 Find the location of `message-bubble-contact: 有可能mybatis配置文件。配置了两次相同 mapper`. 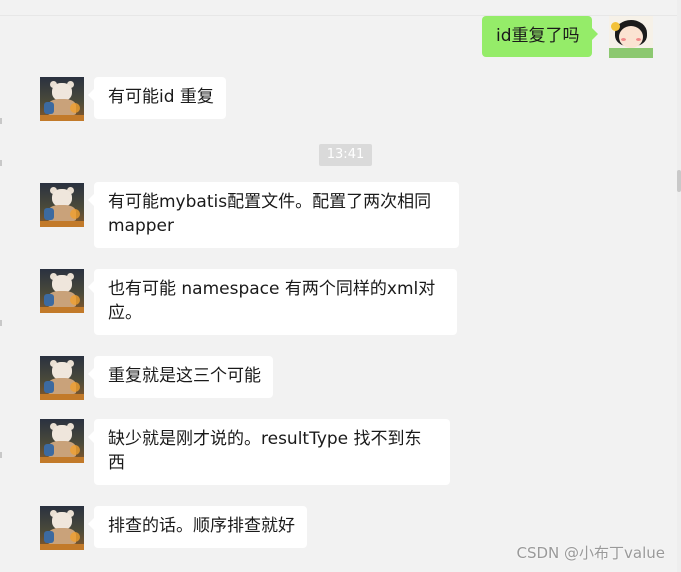

message-bubble-contact: 有可能mybatis配置文件。配置了两次相同 mapper is located at coordinates (273, 215).